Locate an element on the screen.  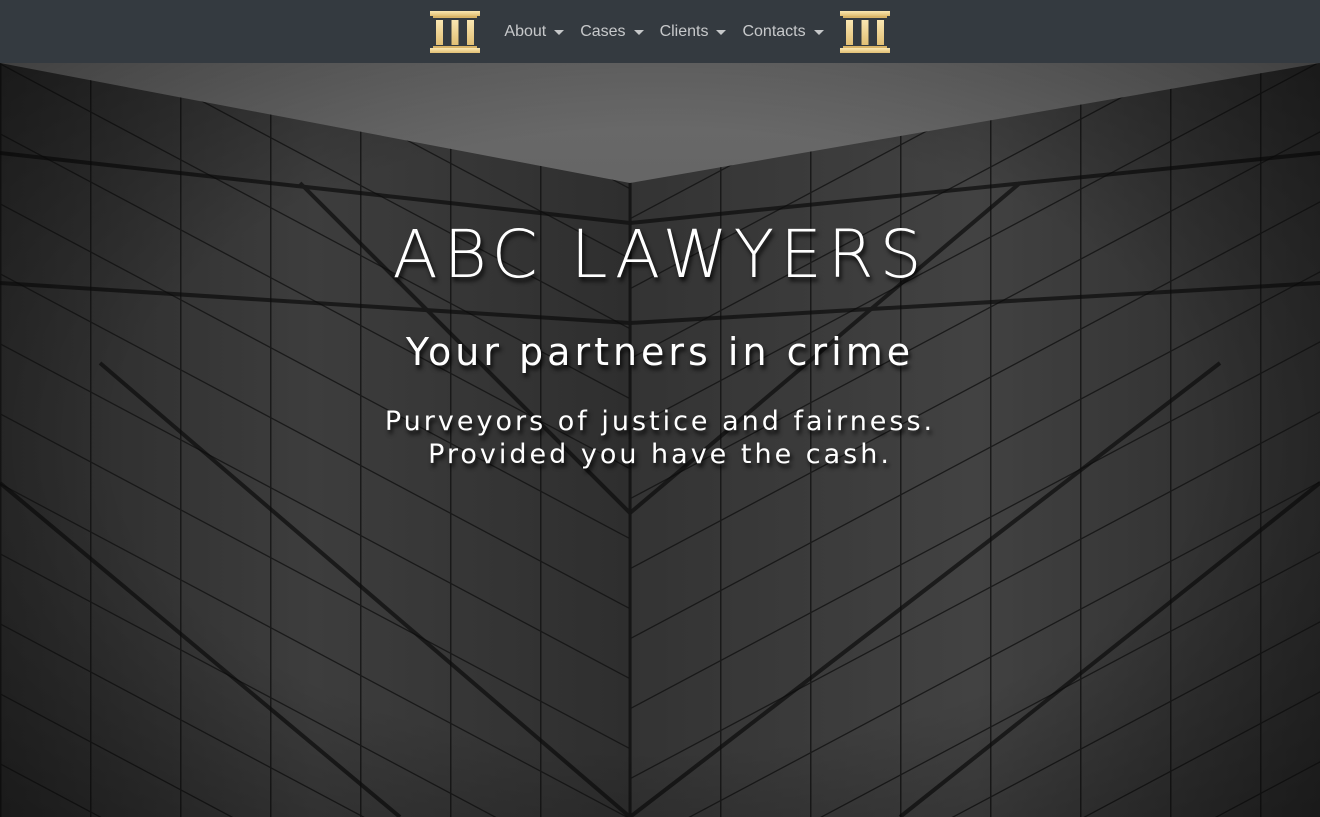
nav-contacts-label: Contacts is located at coordinates (774, 31).